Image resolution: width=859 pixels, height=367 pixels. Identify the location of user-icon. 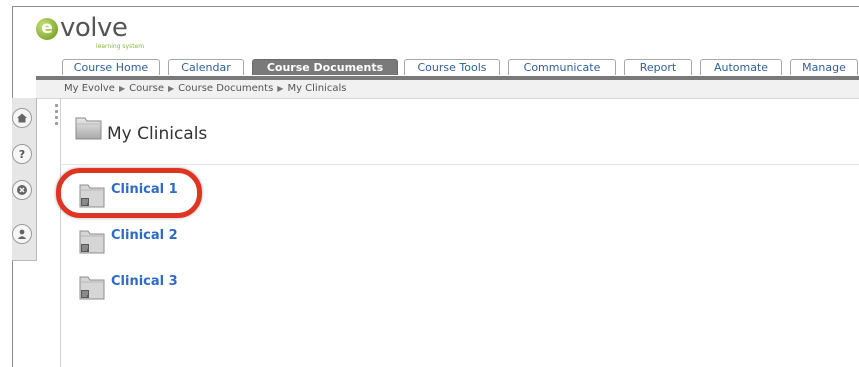
(22, 234).